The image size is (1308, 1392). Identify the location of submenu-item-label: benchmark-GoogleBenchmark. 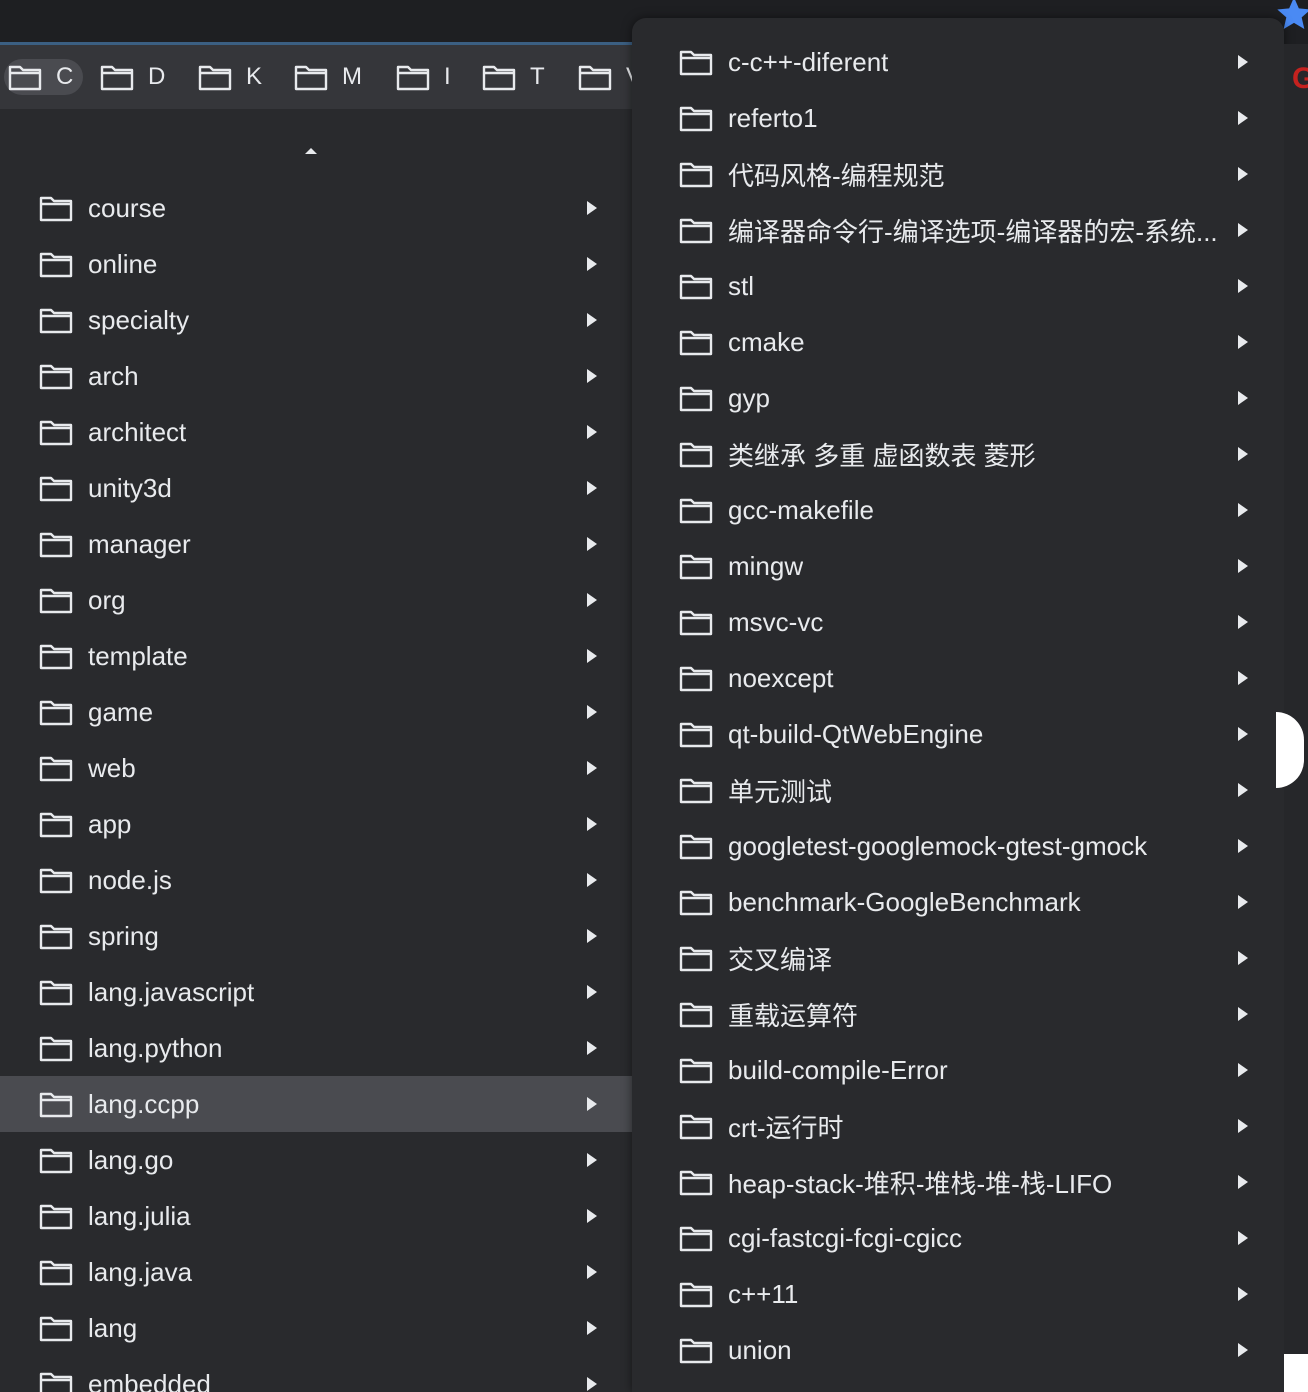
(904, 901).